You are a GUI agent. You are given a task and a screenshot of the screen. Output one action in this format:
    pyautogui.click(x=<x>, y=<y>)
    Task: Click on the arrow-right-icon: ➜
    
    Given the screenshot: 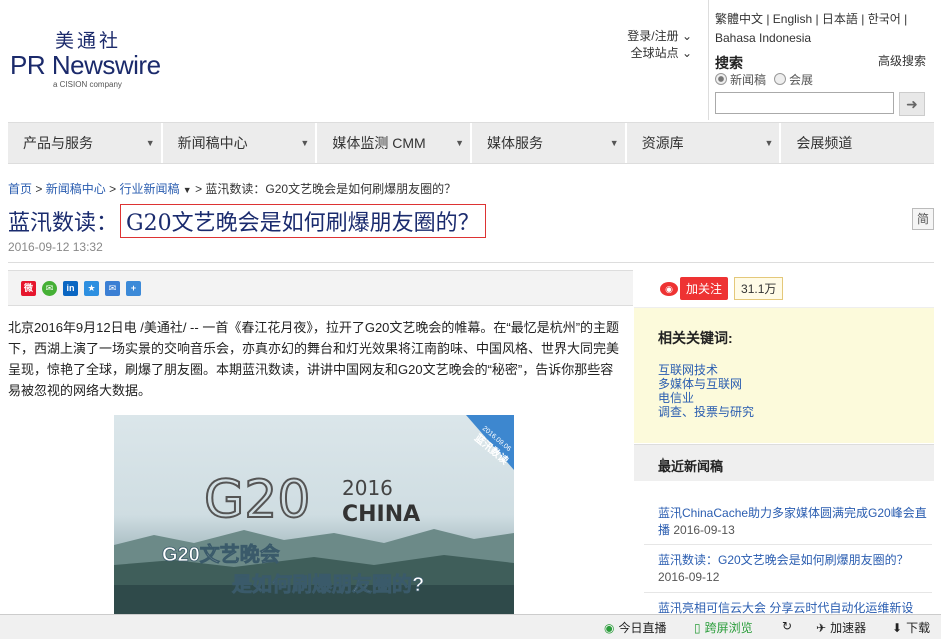 What is the action you would take?
    pyautogui.click(x=912, y=104)
    